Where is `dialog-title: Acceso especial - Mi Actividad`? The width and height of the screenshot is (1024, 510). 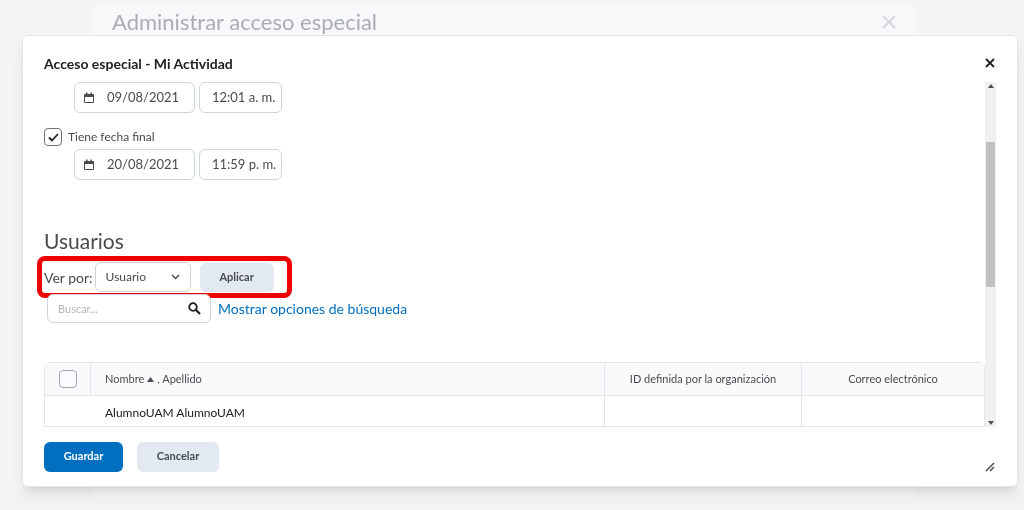 dialog-title: Acceso especial - Mi Actividad is located at coordinates (138, 63).